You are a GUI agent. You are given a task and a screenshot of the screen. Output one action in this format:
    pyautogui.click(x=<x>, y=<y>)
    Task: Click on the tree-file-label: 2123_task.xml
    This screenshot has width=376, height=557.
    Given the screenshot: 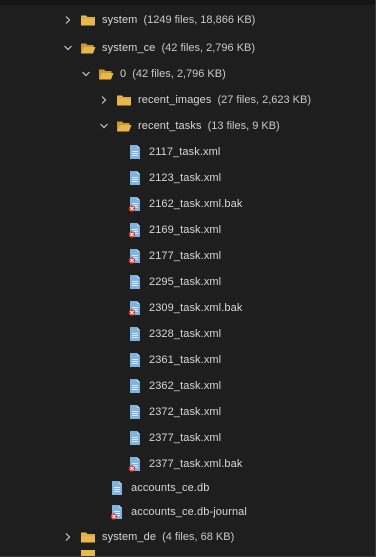 What is the action you would take?
    pyautogui.click(x=185, y=178)
    